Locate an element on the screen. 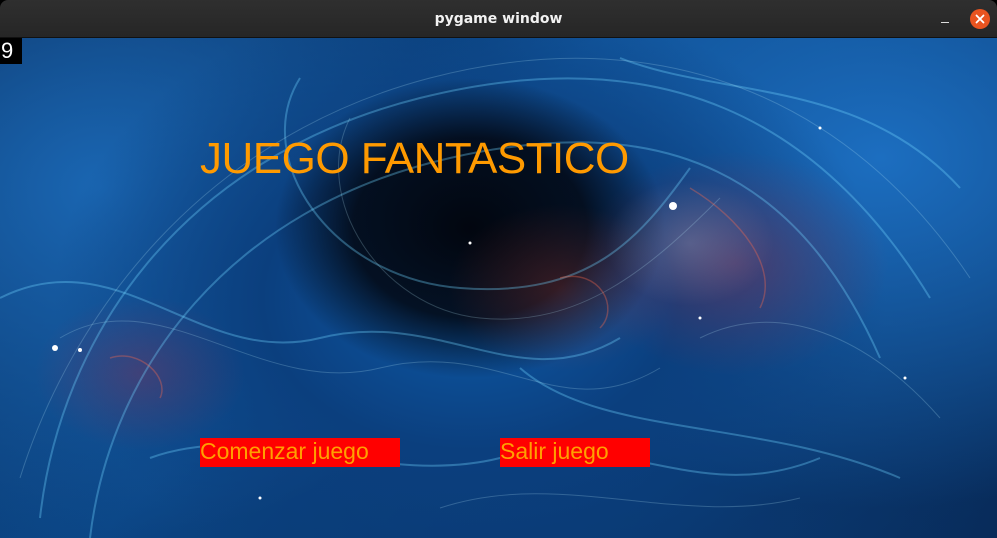 The image size is (997, 538). start-game-button: Comenzar juego is located at coordinates (300, 452).